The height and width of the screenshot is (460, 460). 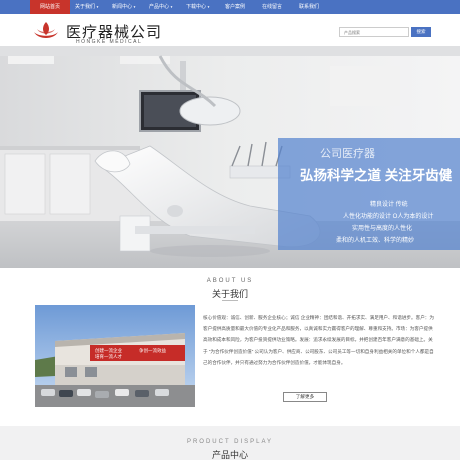 I want to click on company-building-photo: 创建一流企业 培育一流人才 争创一流效益, so click(x=115, y=356).